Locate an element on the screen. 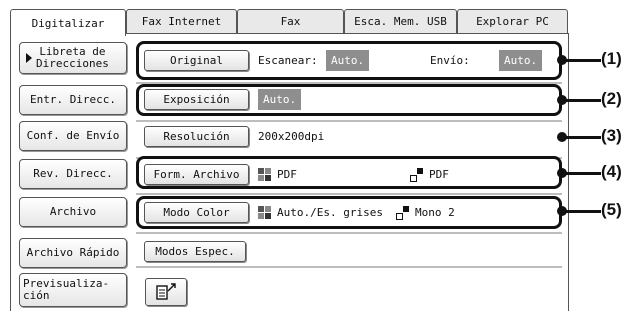 This screenshot has height=311, width=631. callout-label-5: (5) is located at coordinates (611, 209).